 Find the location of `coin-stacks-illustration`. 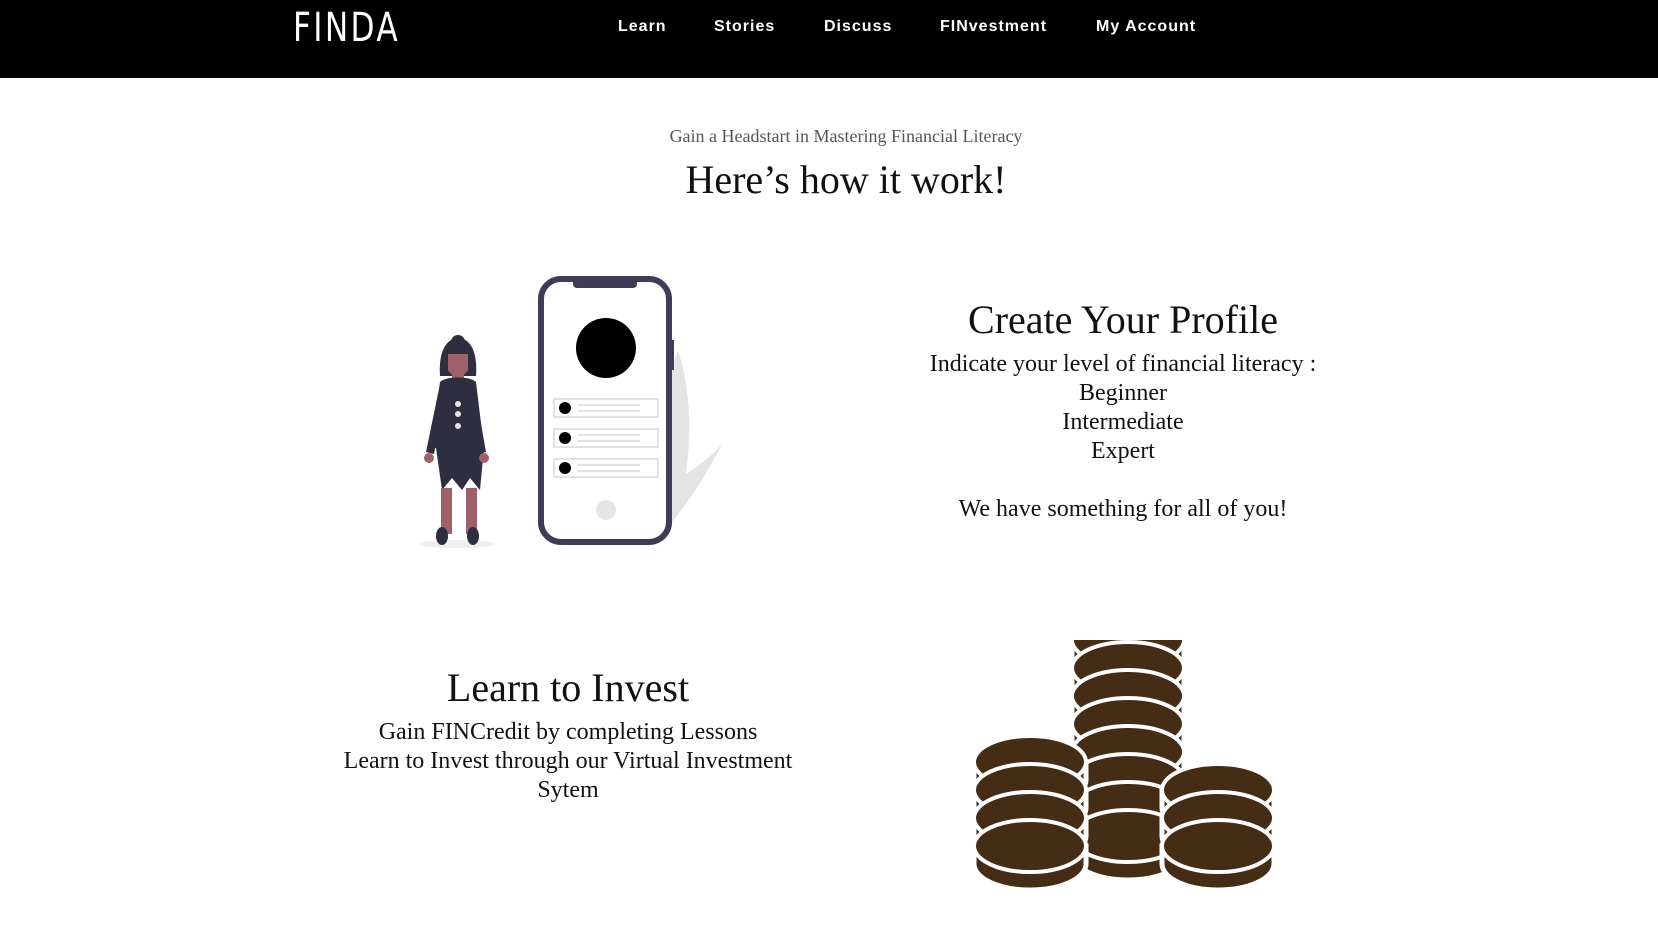

coin-stacks-illustration is located at coordinates (1124, 765).